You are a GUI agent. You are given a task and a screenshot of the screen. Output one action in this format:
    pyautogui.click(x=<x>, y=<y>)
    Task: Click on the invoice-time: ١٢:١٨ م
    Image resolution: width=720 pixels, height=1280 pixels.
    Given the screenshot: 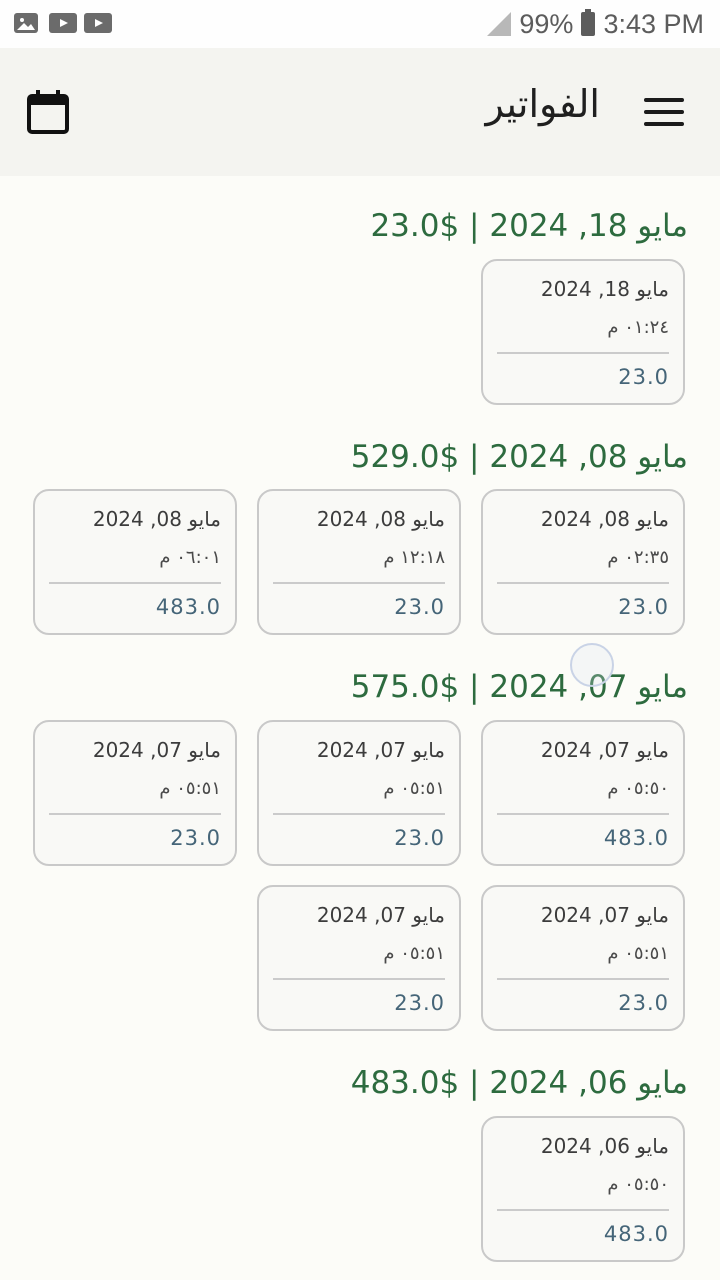 What is the action you would take?
    pyautogui.click(x=414, y=557)
    